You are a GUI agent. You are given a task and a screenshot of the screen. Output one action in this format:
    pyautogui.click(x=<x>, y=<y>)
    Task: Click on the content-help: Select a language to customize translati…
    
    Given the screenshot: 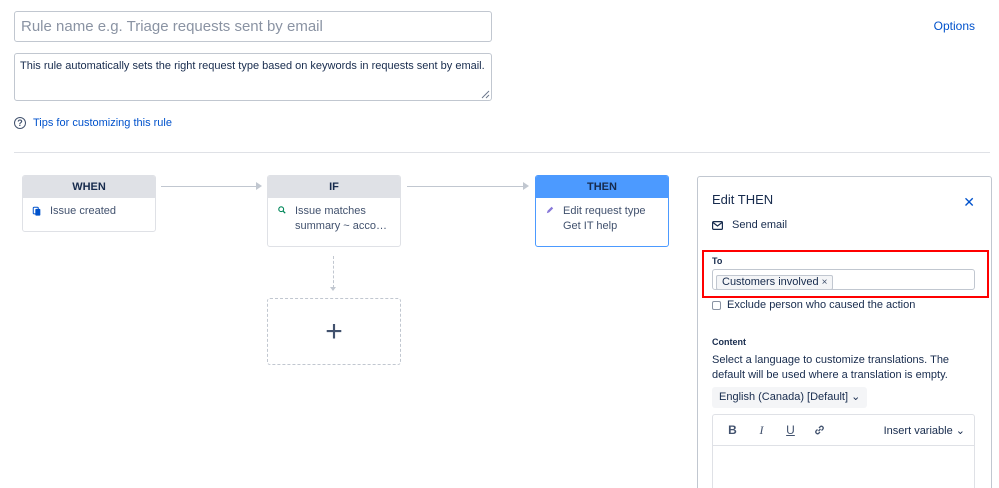 What is the action you would take?
    pyautogui.click(x=831, y=367)
    